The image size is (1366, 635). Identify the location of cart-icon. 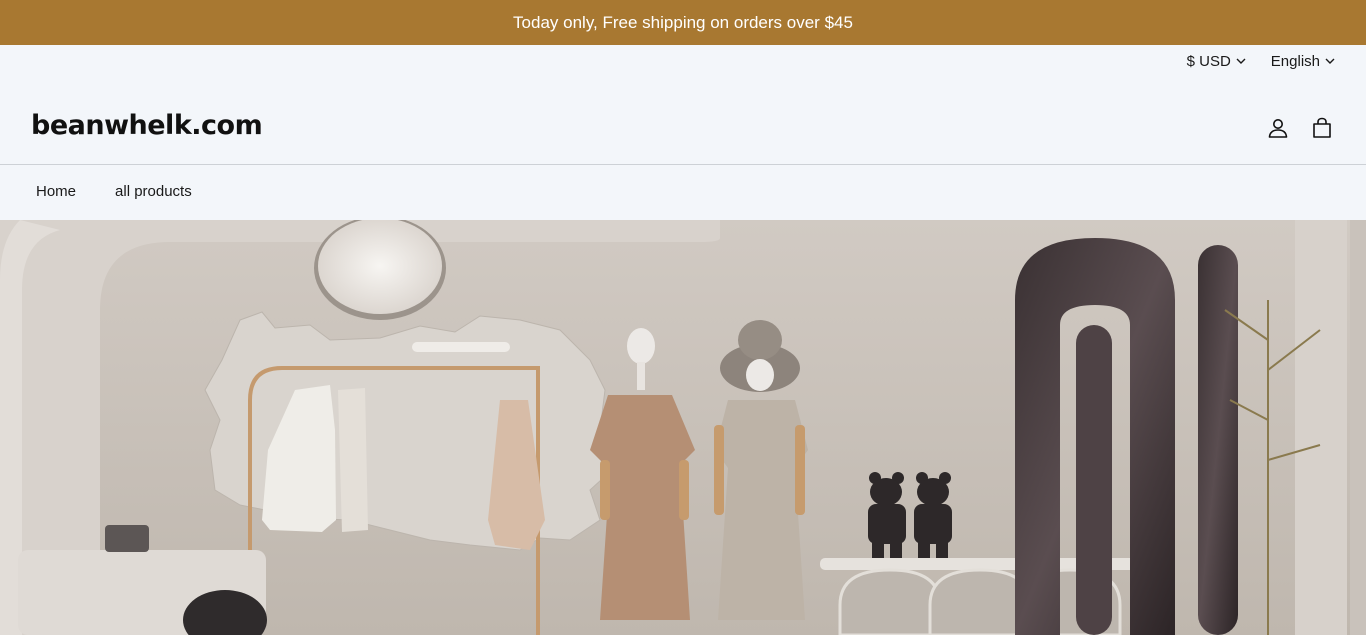
(1322, 128).